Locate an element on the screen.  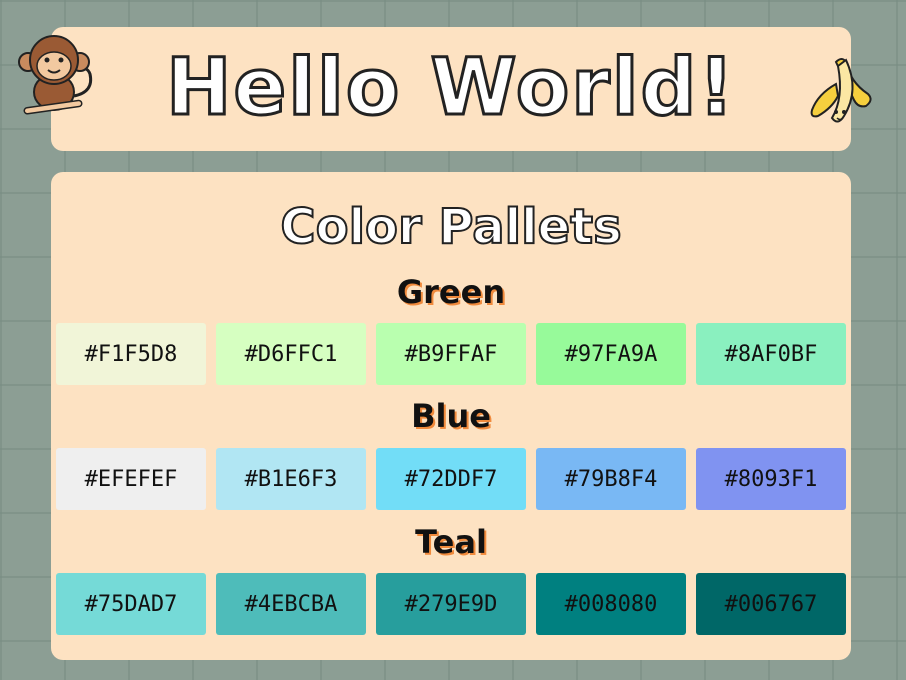
swatch-teal-2: #4EBCBA is located at coordinates (291, 604).